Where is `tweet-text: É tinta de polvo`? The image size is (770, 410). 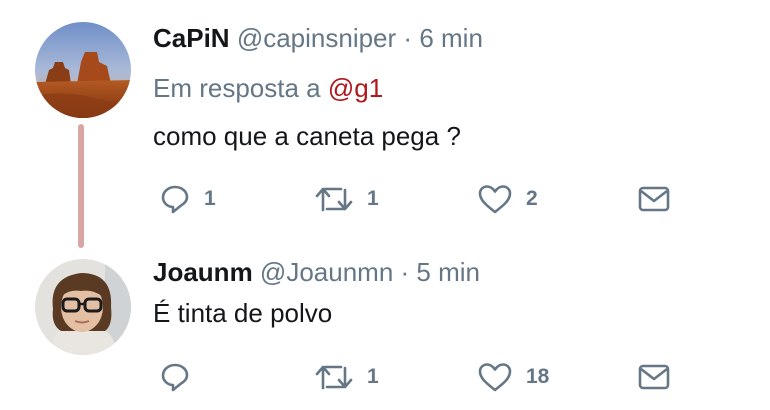
tweet-text: É tinta de polvo is located at coordinates (243, 313).